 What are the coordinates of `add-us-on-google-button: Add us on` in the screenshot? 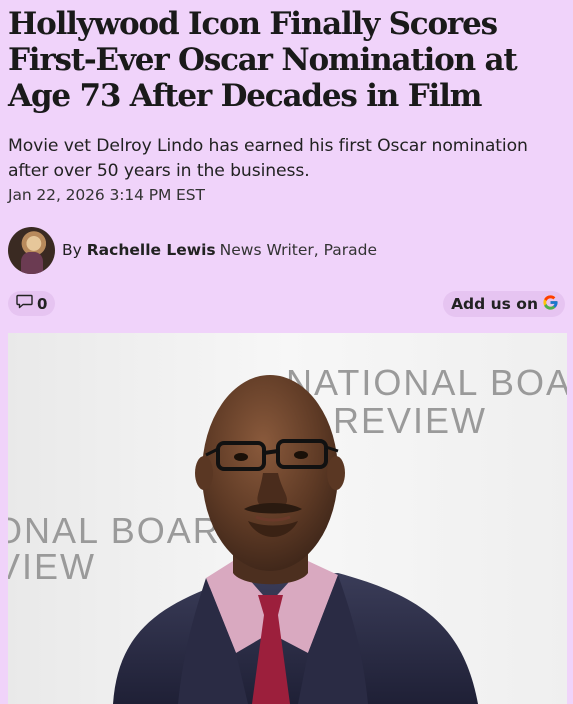 It's located at (504, 304).